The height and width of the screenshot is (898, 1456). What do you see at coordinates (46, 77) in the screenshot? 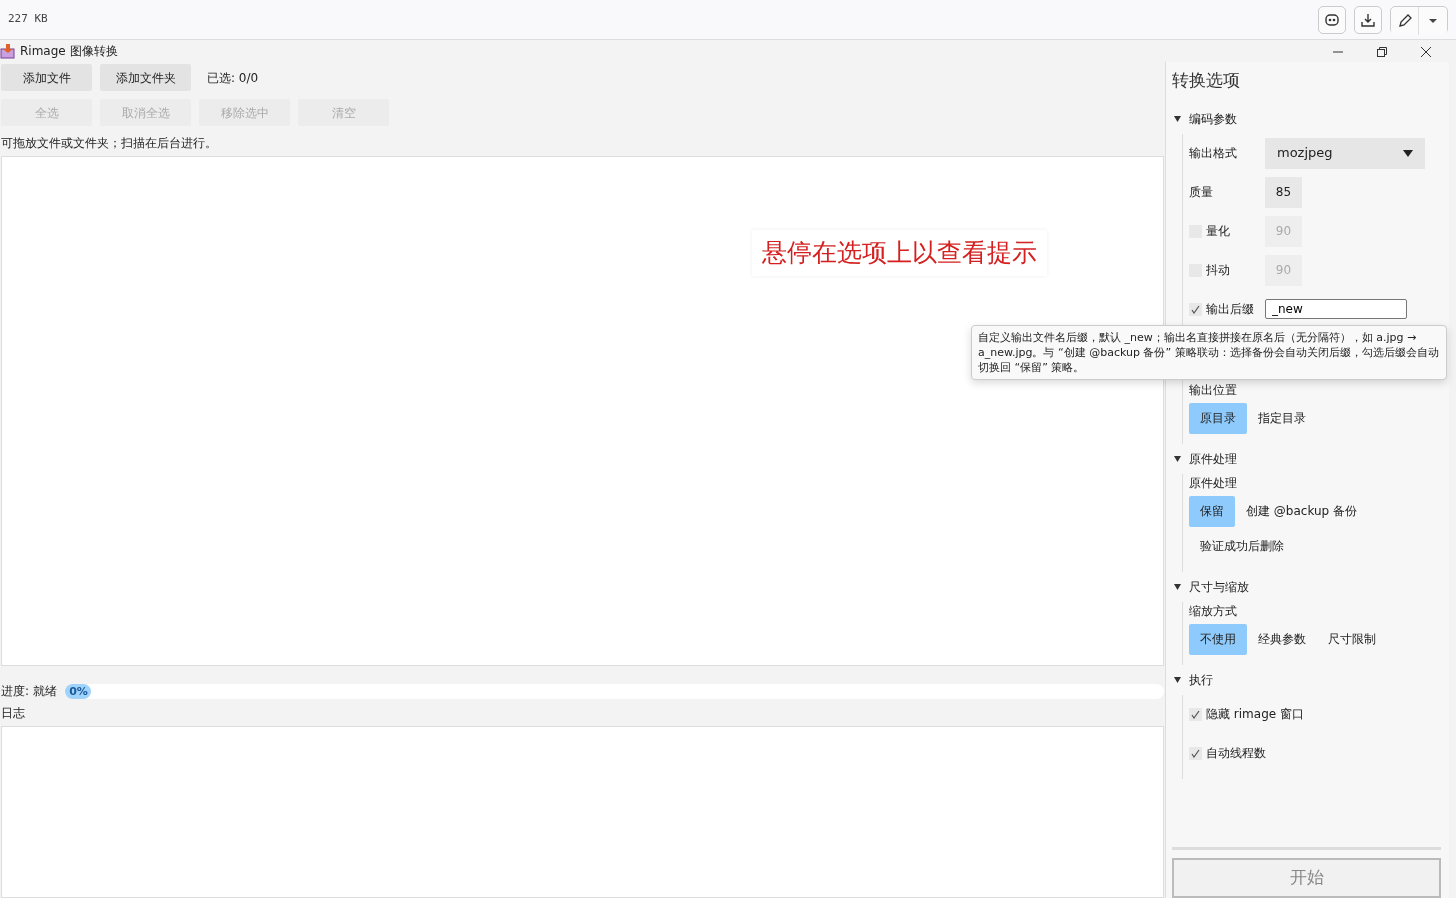
I see `action-button: 添加文件` at bounding box center [46, 77].